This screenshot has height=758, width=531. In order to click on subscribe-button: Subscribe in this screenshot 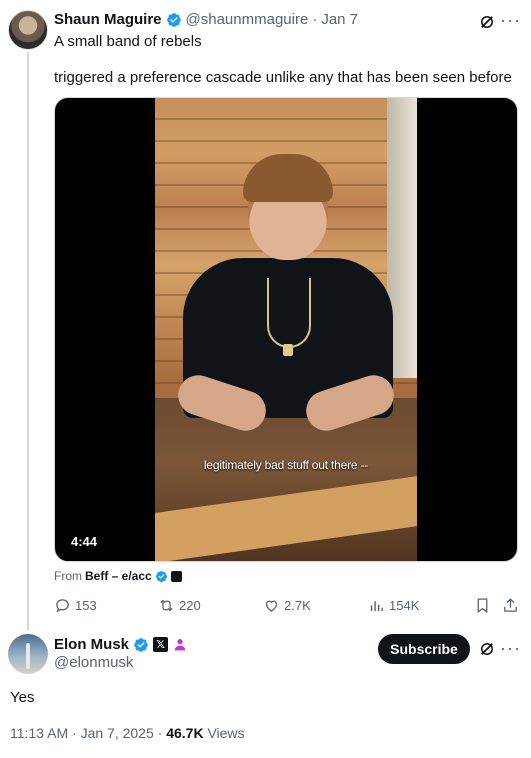, I will do `click(424, 649)`.